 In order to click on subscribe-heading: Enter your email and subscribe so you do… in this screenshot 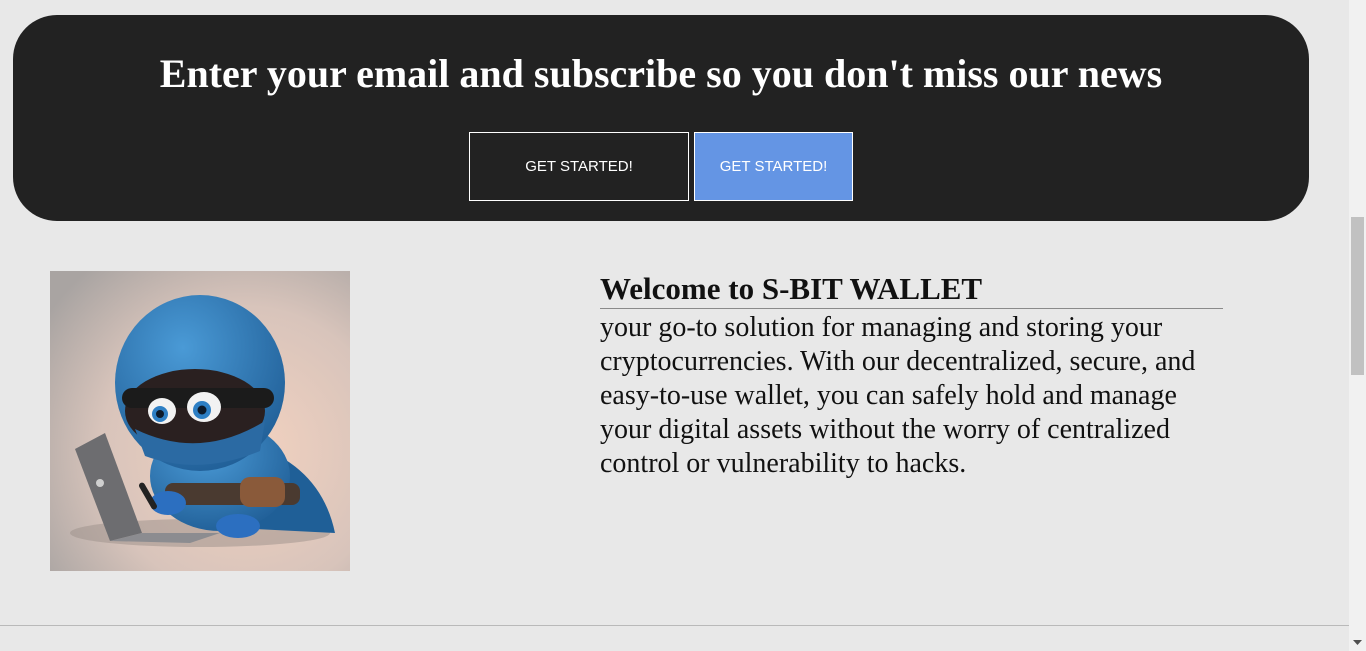, I will do `click(661, 73)`.